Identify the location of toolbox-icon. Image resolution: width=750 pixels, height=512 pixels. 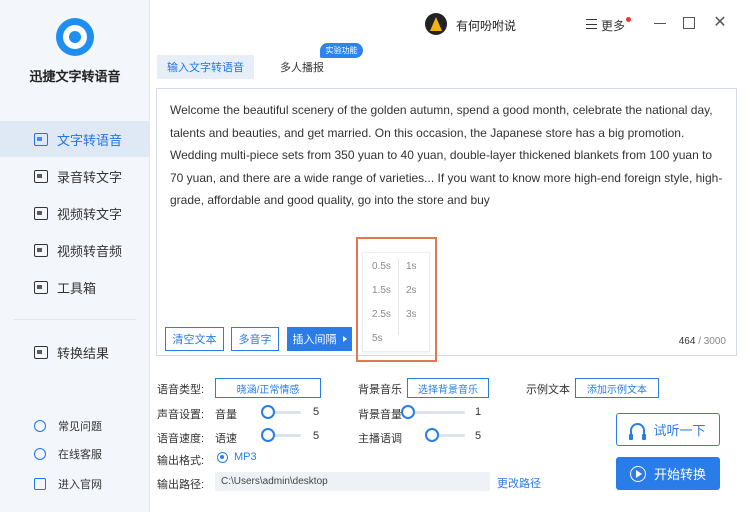
(41, 287).